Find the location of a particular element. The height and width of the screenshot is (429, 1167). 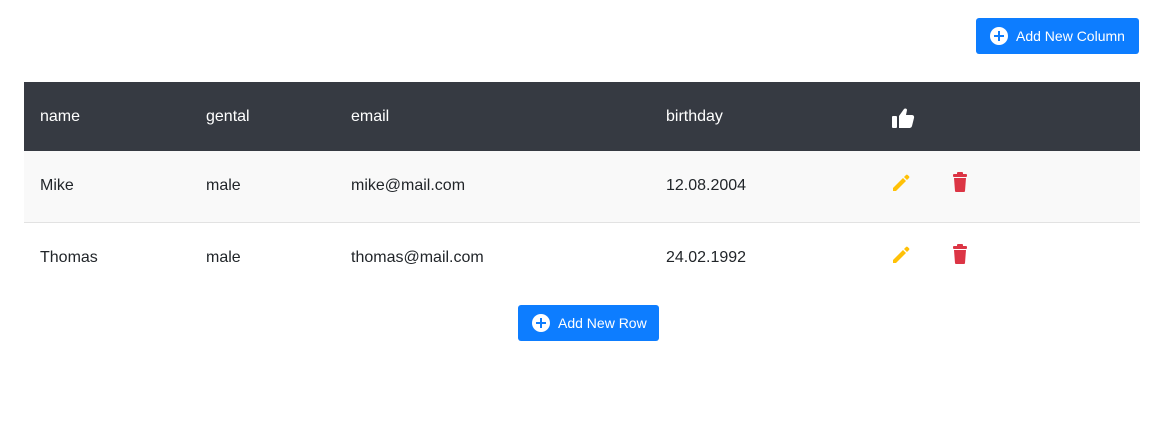

column-header-gental: gental is located at coordinates (262, 116).